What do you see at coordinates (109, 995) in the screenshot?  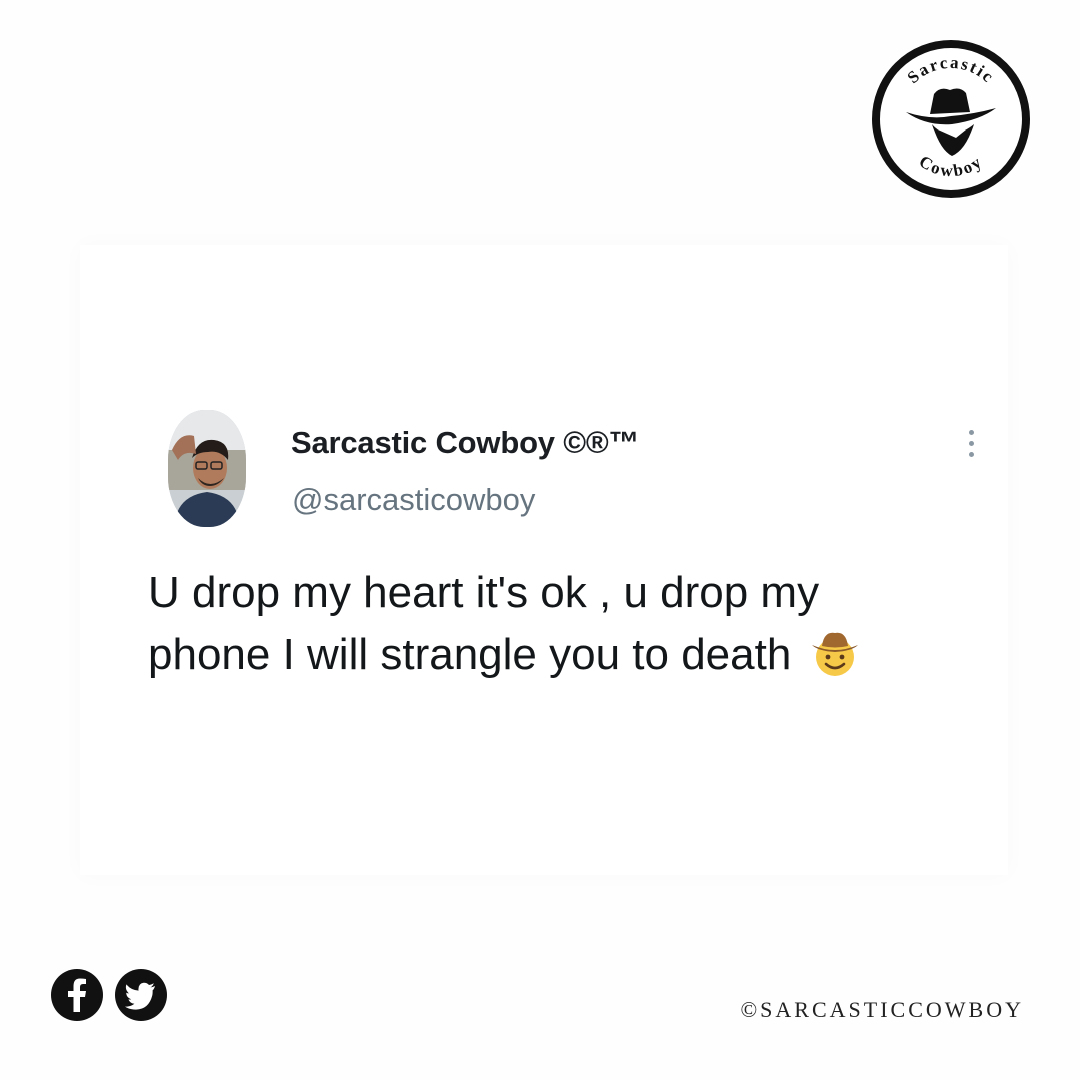 I see `social-links` at bounding box center [109, 995].